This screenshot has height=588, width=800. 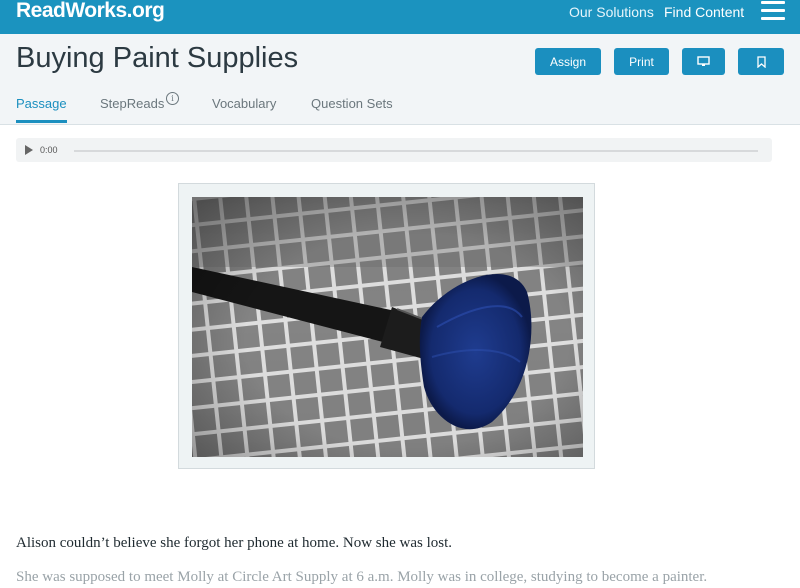 I want to click on active-tab-indicator, so click(x=41, y=121).